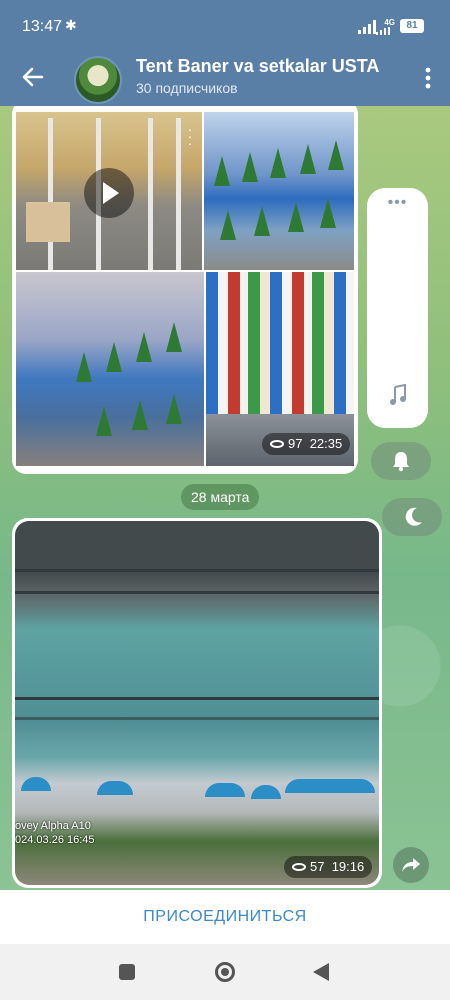  I want to click on view-count: 97, so click(295, 443).